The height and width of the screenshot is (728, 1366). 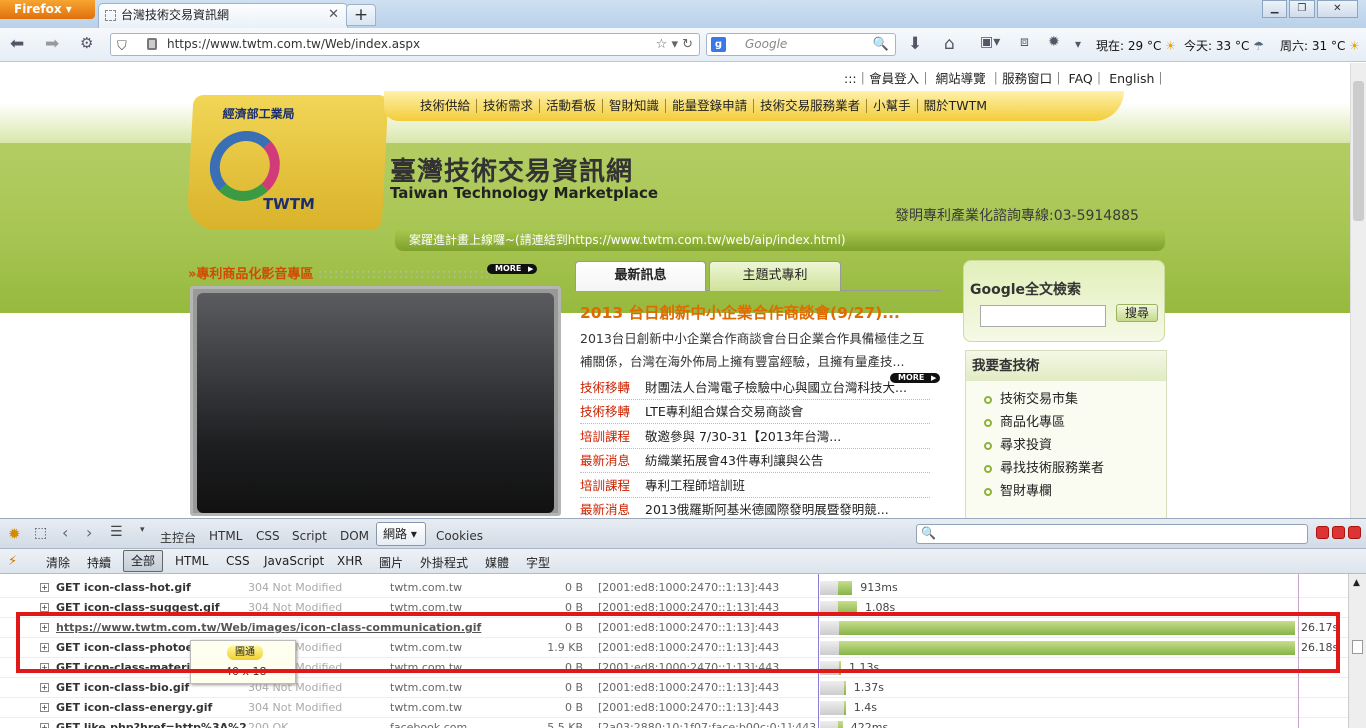 What do you see at coordinates (710, 106) in the screenshot?
I see `menu-item: 能量登錄申請` at bounding box center [710, 106].